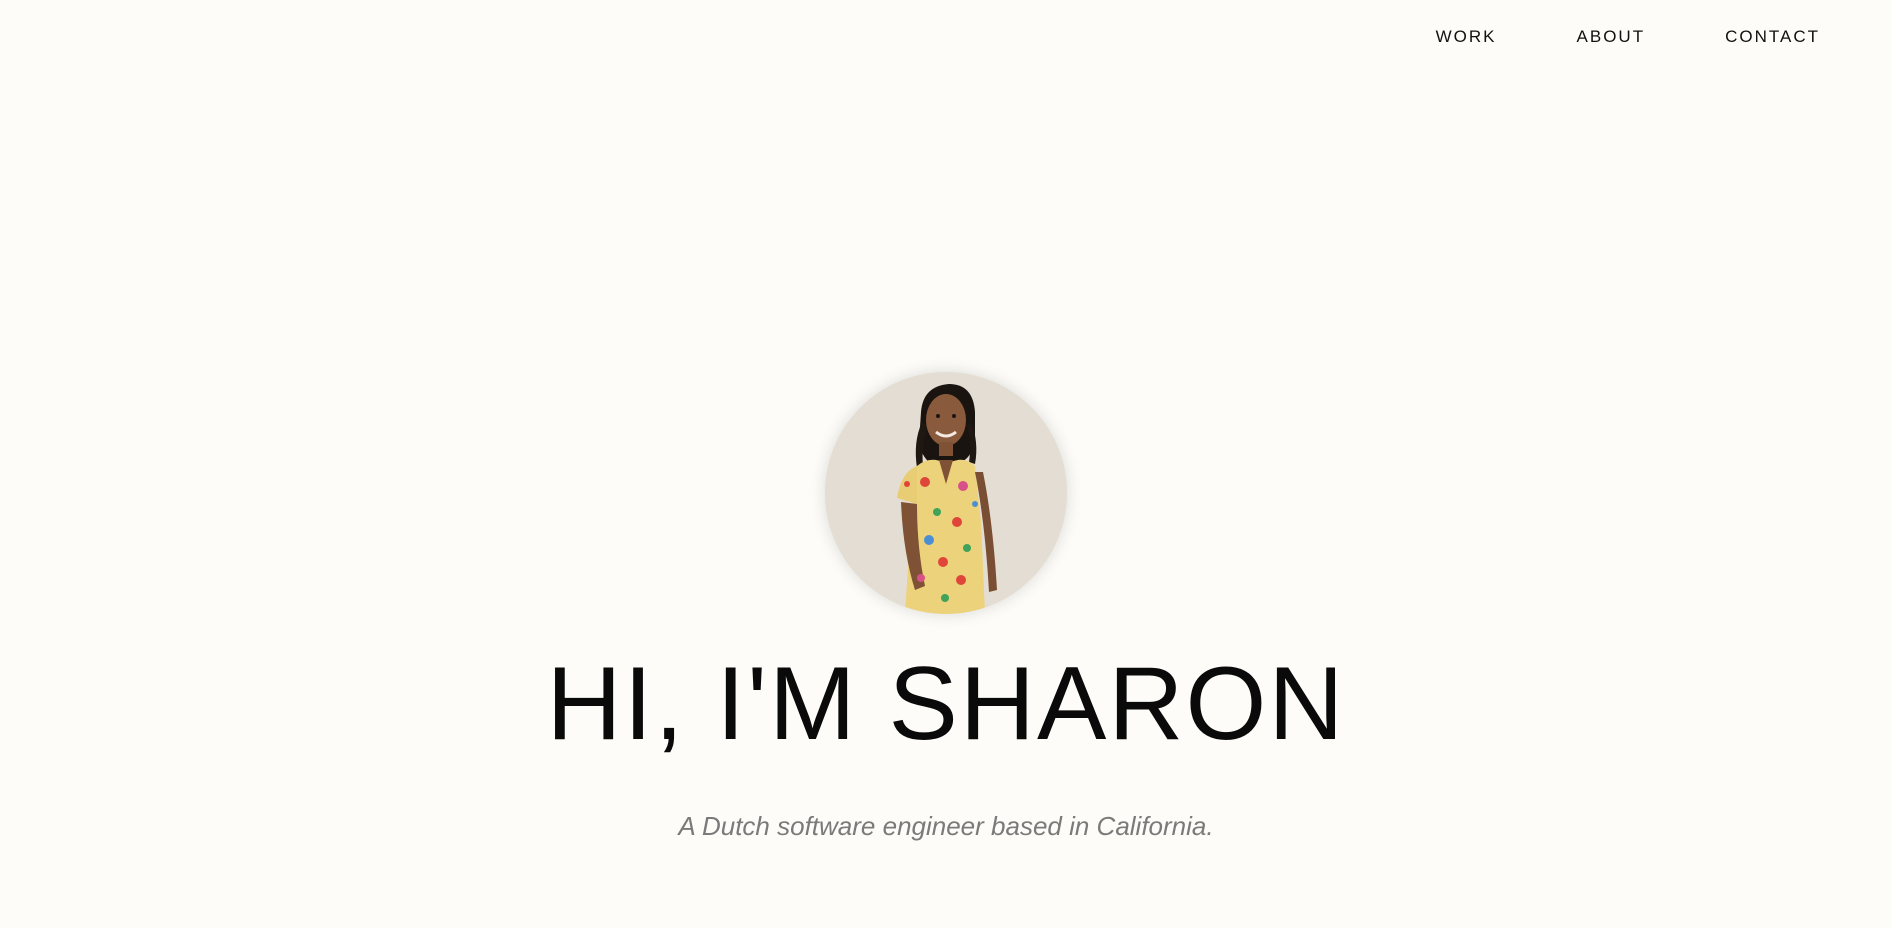  I want to click on portrait-photo-icon, so click(947, 499).